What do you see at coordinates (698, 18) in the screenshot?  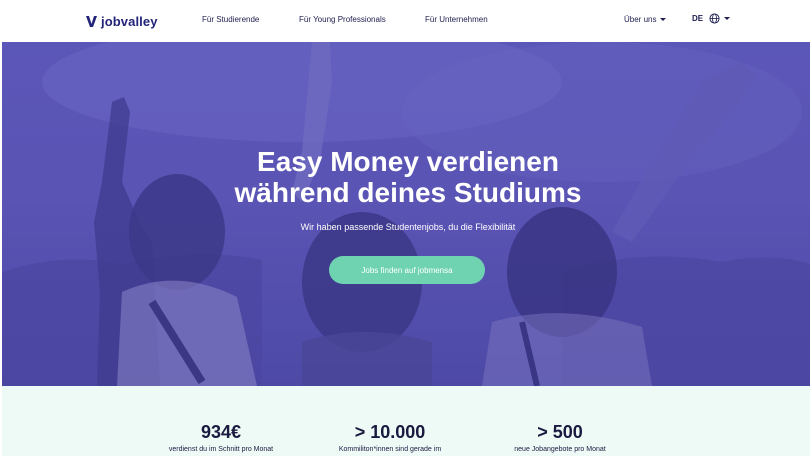 I see `language-code: DE` at bounding box center [698, 18].